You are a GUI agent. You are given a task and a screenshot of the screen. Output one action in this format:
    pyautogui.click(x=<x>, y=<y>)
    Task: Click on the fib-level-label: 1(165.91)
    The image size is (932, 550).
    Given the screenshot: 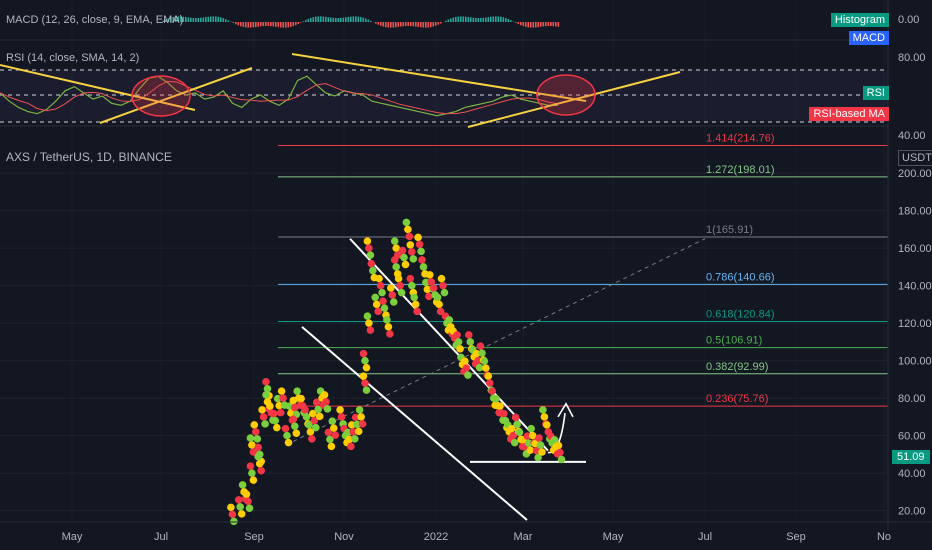 What is the action you would take?
    pyautogui.click(x=729, y=230)
    